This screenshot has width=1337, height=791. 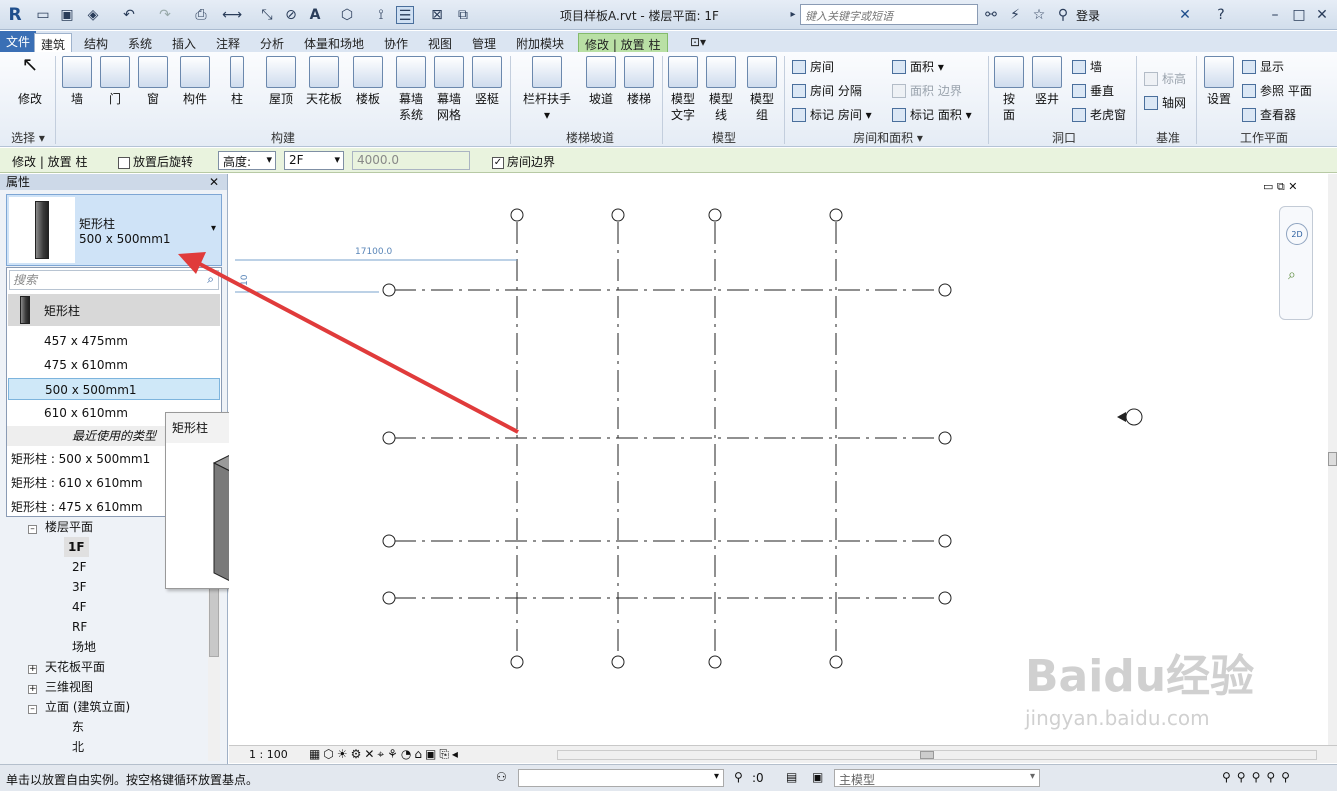 What do you see at coordinates (247, 160) in the screenshot?
I see `height-mode-select: 高度:` at bounding box center [247, 160].